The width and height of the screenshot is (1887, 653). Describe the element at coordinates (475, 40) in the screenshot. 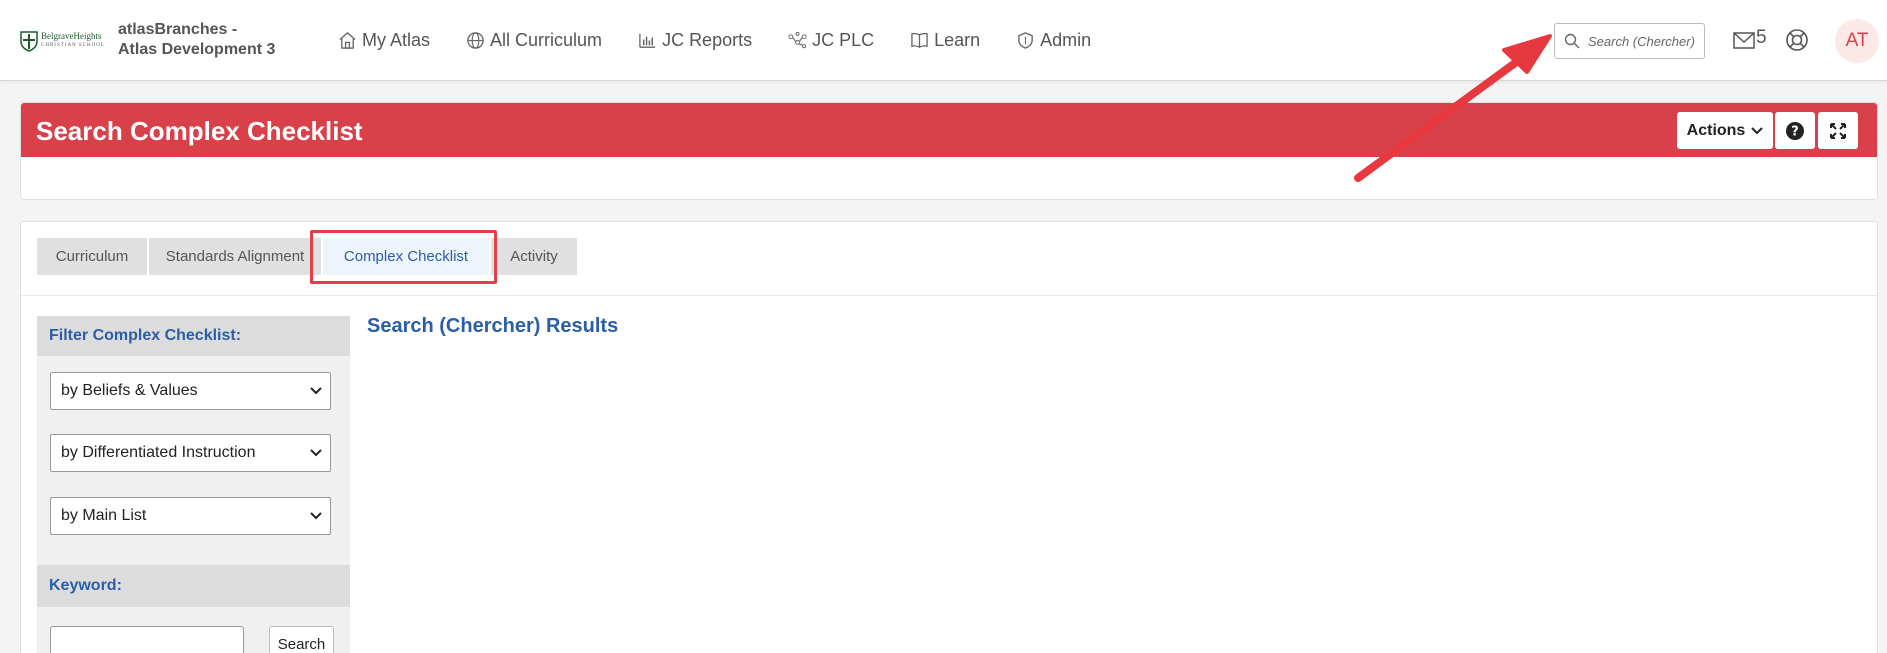

I see `globe-icon` at that location.